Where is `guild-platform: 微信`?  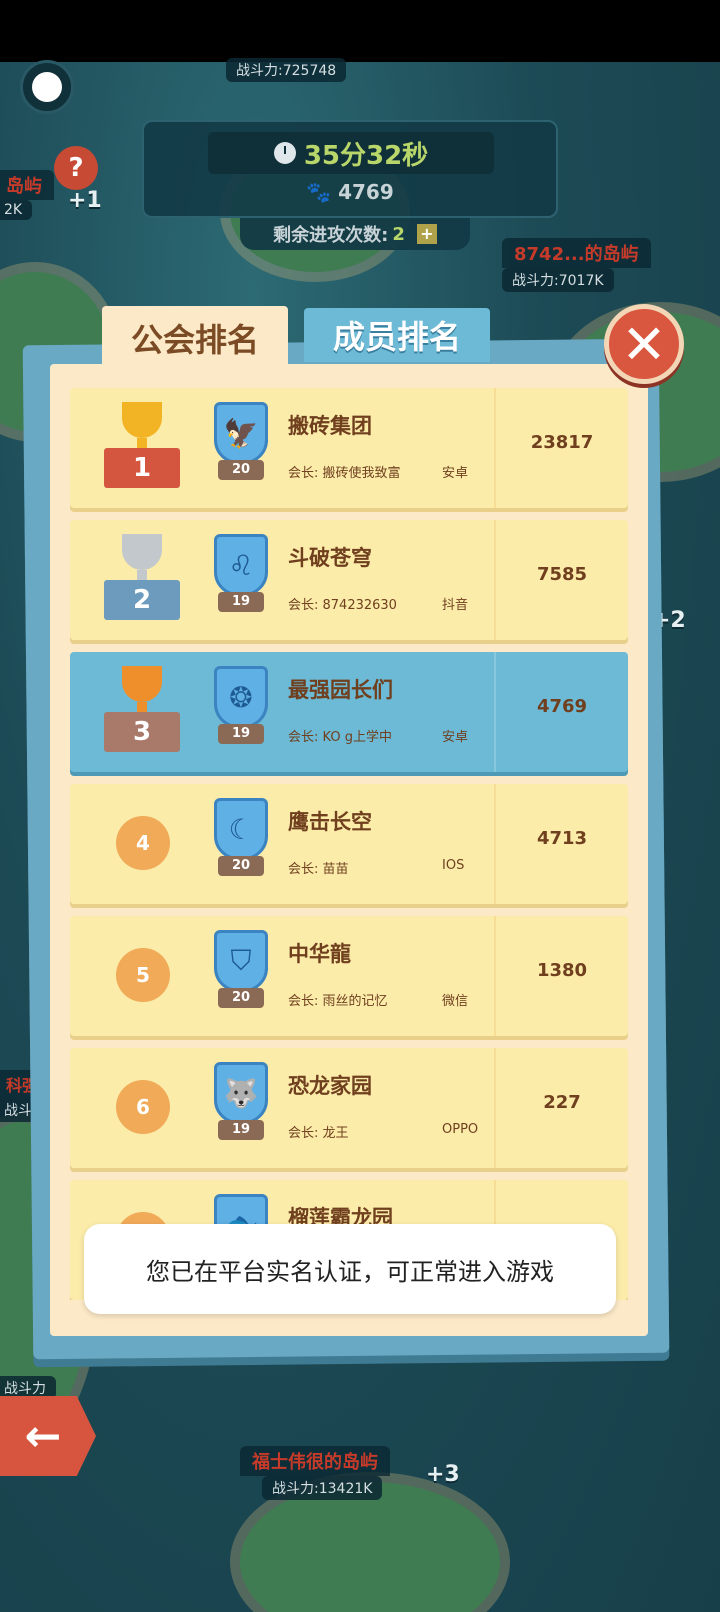 guild-platform: 微信 is located at coordinates (455, 1001).